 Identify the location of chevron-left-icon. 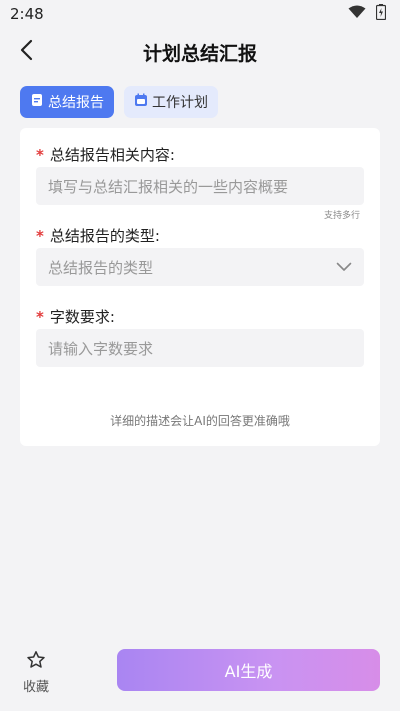
(26, 52).